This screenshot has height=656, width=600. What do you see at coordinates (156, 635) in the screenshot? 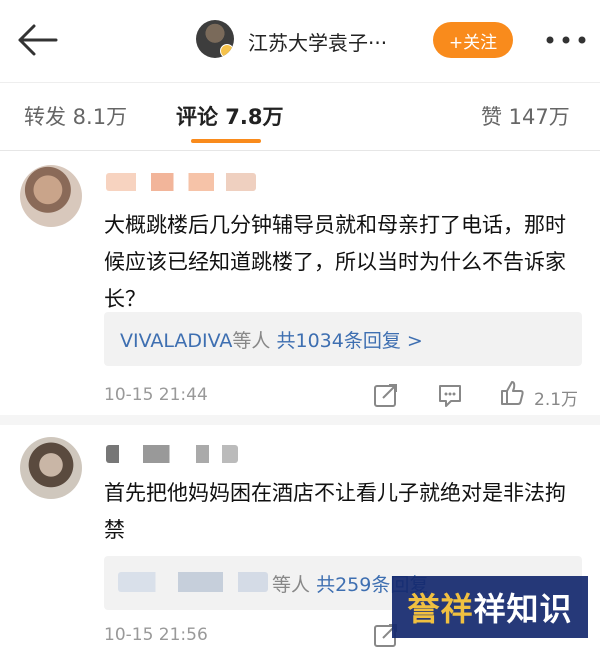
I see `comment-time: 10-15 21:56` at bounding box center [156, 635].